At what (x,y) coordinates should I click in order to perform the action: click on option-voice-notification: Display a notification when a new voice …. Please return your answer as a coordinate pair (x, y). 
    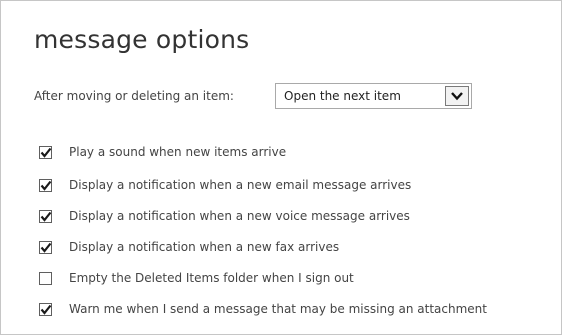
    Looking at the image, I should click on (224, 216).